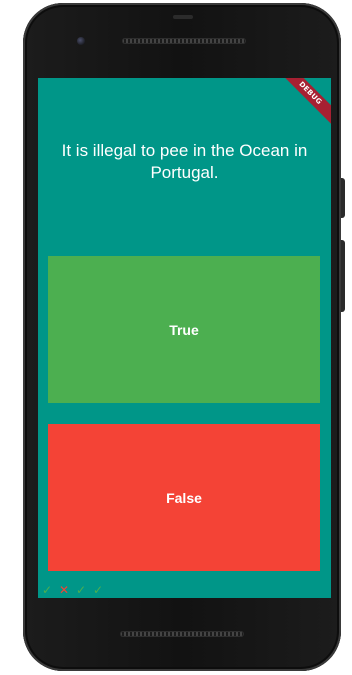  Describe the element at coordinates (343, 276) in the screenshot. I see `volume-rocker` at that location.